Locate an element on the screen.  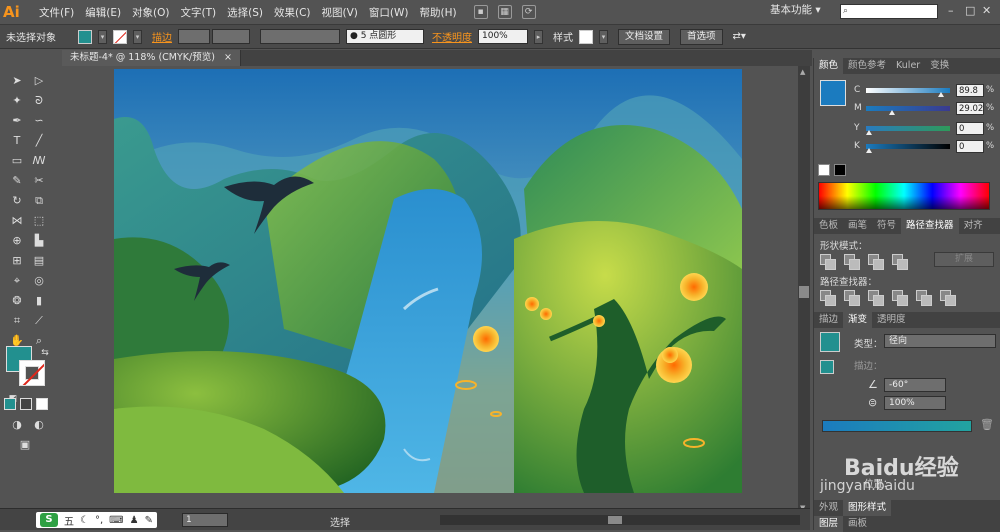
eyedropper-icon: ⌖ is located at coordinates (17, 281).